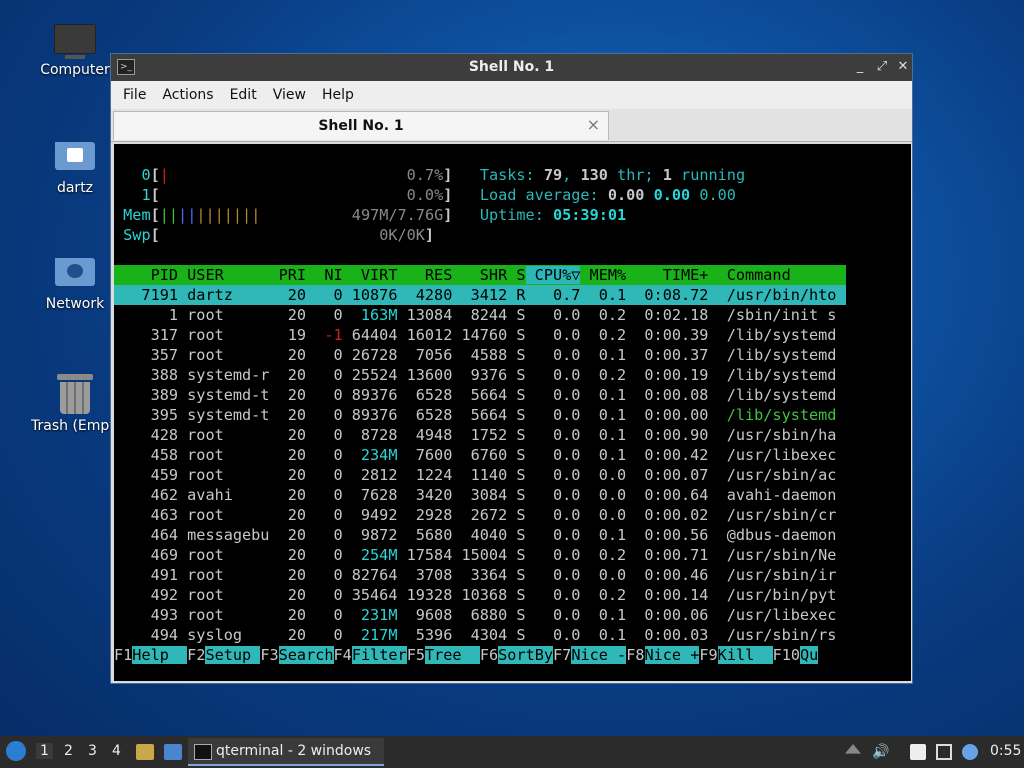 The width and height of the screenshot is (1024, 768). What do you see at coordinates (777, 415) in the screenshot?
I see `cell-cmd: /lib/systemd` at bounding box center [777, 415].